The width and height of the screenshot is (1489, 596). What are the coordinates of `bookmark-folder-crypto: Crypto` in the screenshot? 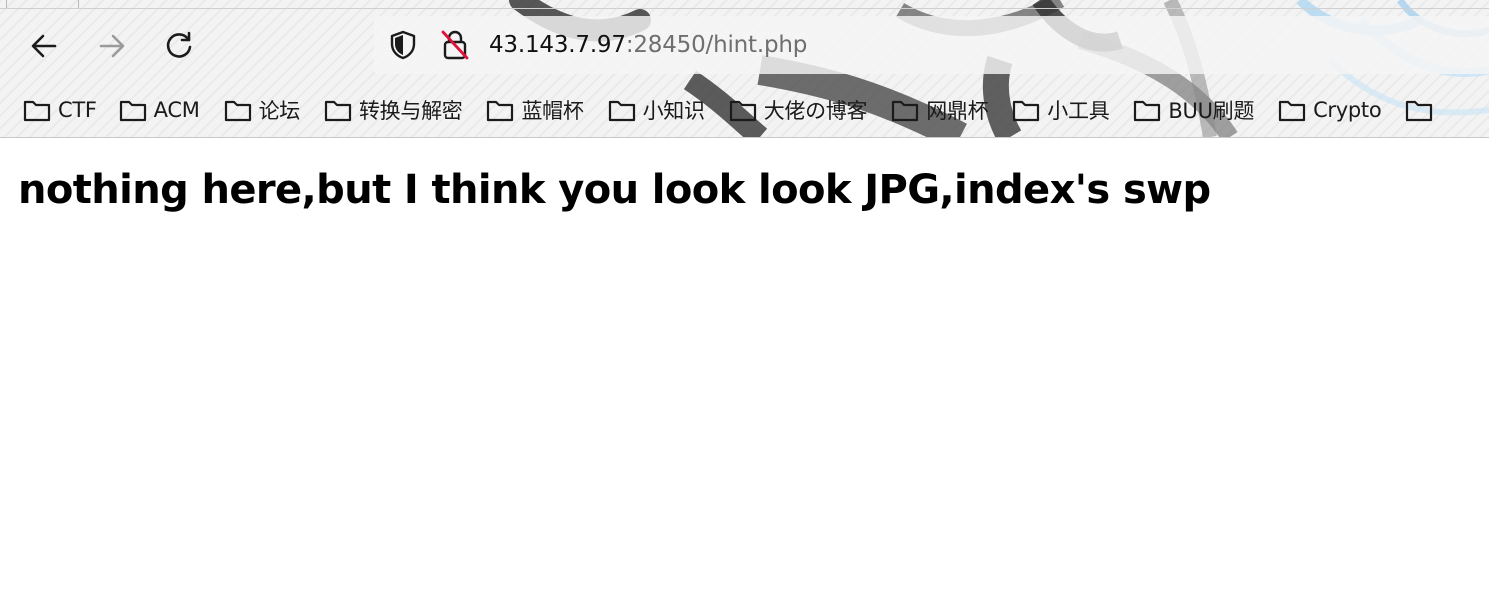 It's located at (1332, 110).